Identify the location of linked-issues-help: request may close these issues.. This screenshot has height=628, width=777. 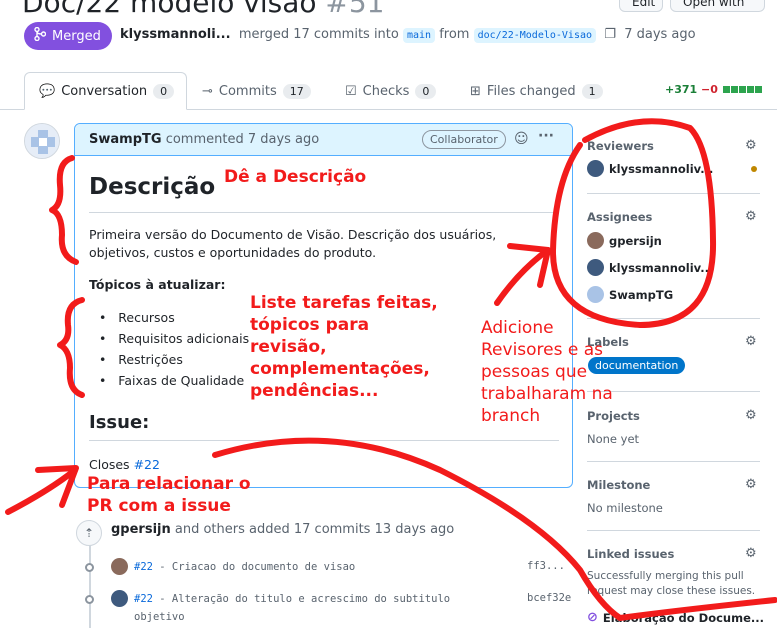
(671, 591).